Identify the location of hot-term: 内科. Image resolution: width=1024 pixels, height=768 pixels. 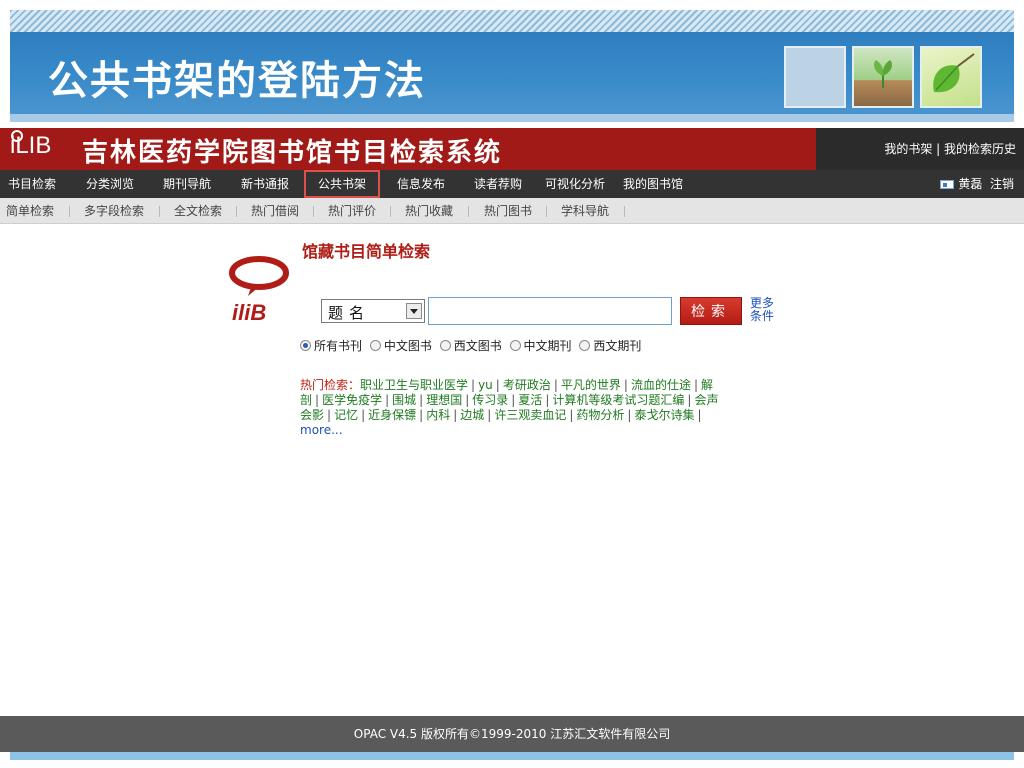
(438, 415).